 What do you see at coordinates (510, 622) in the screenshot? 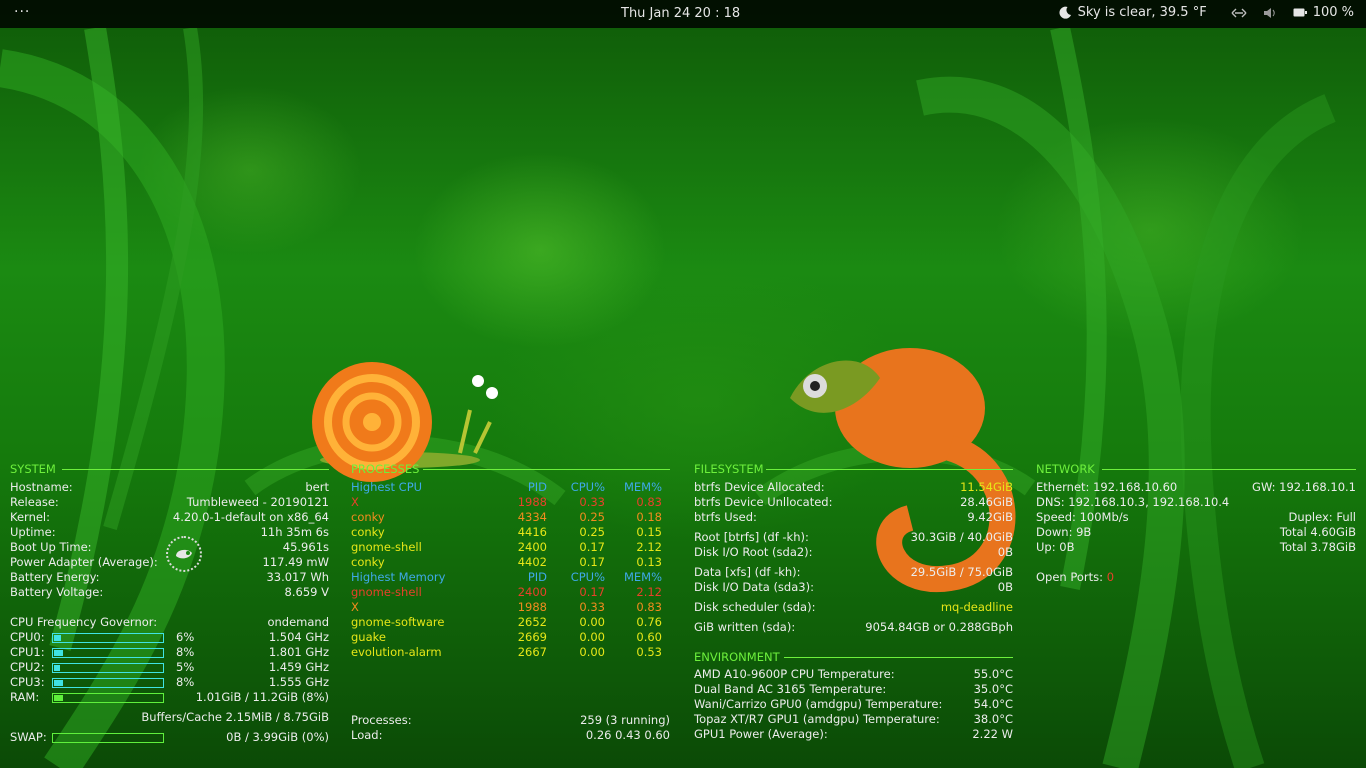
I see `process-row: gnome-software 2652 0.00 0.76` at bounding box center [510, 622].